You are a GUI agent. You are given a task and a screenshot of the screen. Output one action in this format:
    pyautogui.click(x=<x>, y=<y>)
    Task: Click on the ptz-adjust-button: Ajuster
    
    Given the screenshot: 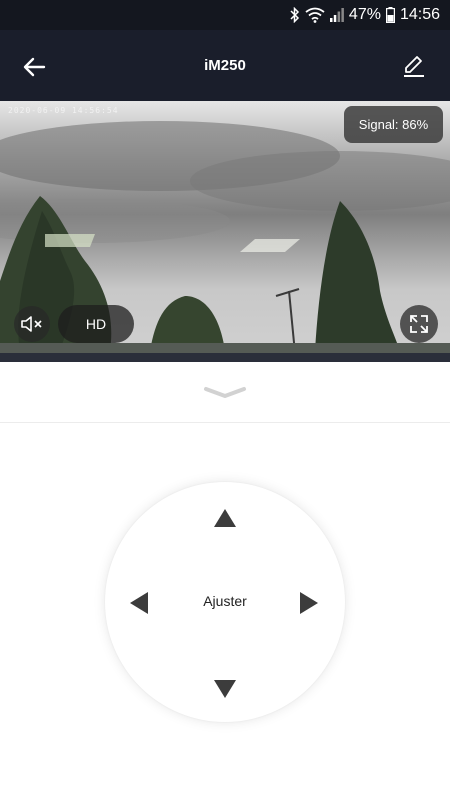 What is the action you would take?
    pyautogui.click(x=225, y=601)
    